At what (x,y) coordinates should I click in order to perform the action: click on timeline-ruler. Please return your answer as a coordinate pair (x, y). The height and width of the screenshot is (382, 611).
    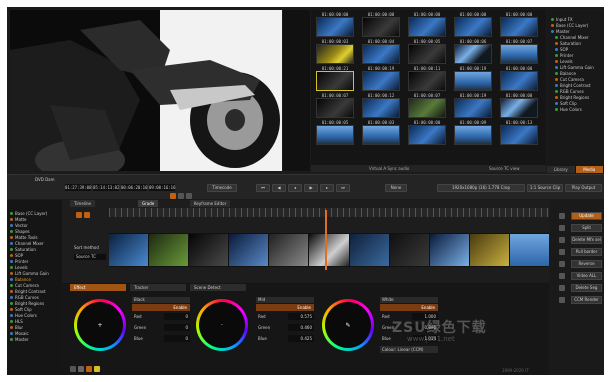
    Looking at the image, I should click on (329, 212).